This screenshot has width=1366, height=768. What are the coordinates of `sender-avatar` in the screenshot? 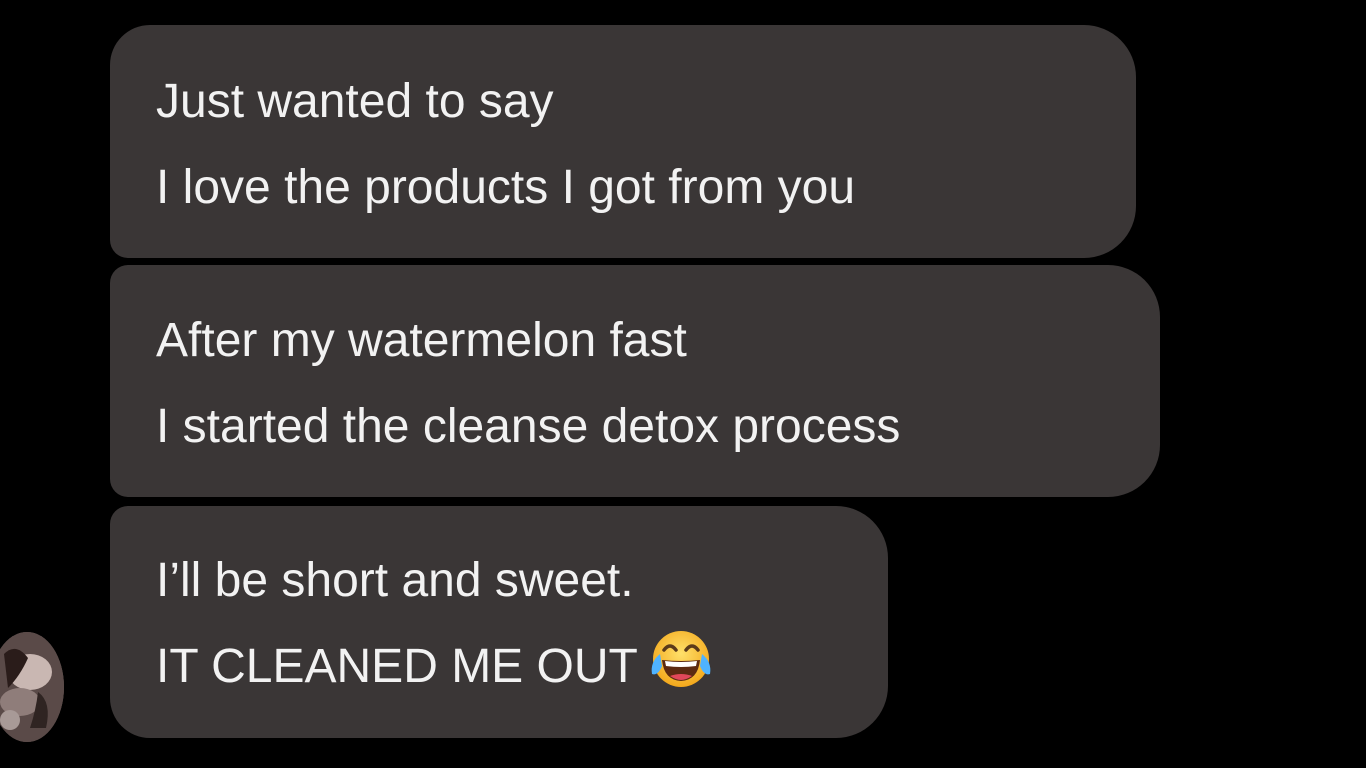 It's located at (32, 687).